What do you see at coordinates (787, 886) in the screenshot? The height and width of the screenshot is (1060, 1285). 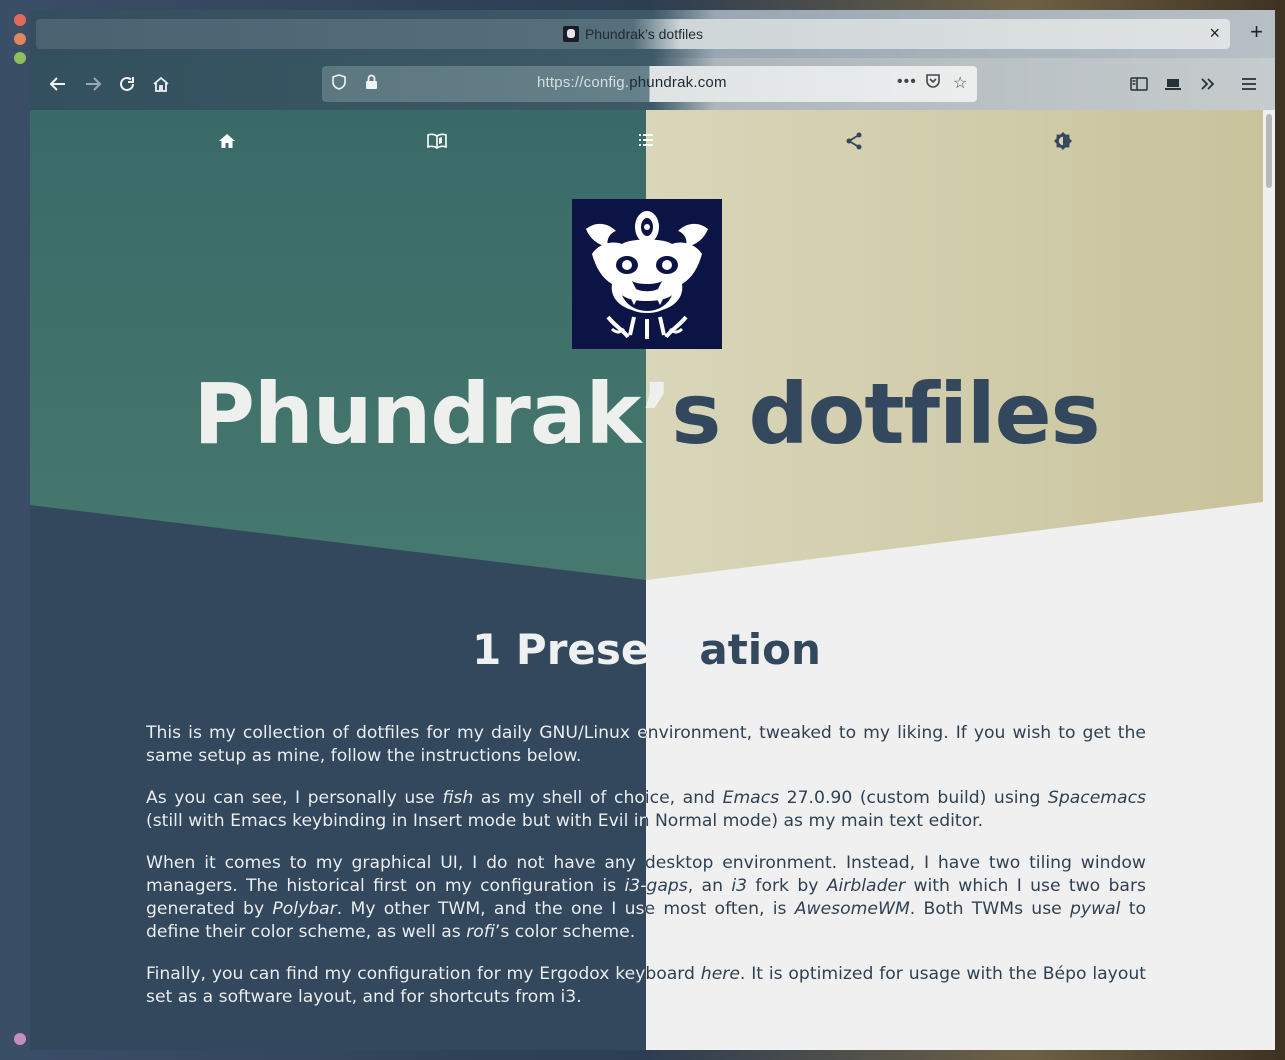 I see `text-segment: fork by` at bounding box center [787, 886].